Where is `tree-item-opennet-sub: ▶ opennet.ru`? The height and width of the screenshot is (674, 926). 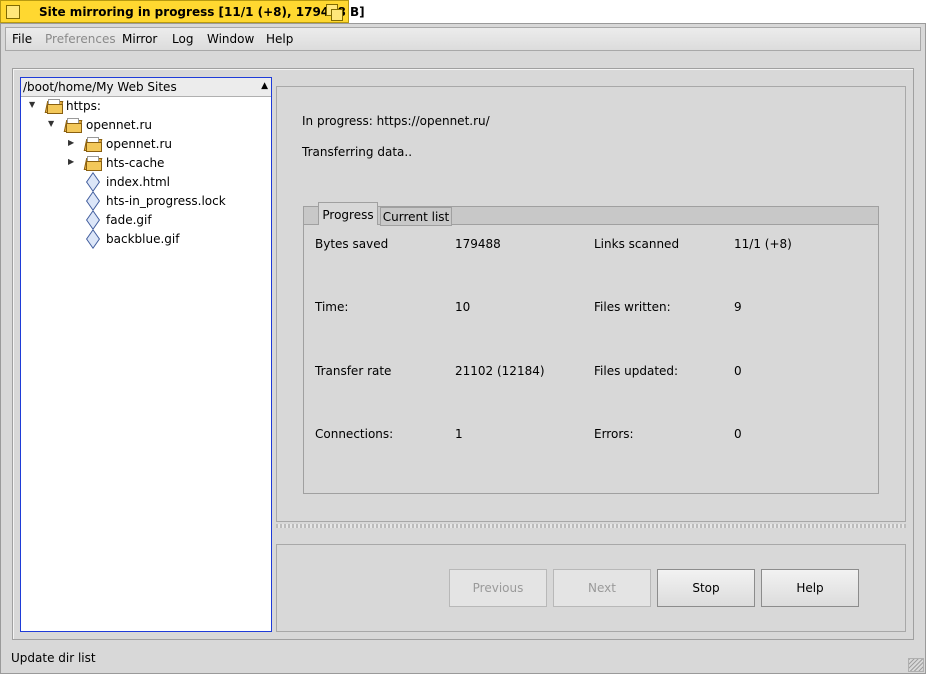 tree-item-opennet-sub: ▶ opennet.ru is located at coordinates (146, 144).